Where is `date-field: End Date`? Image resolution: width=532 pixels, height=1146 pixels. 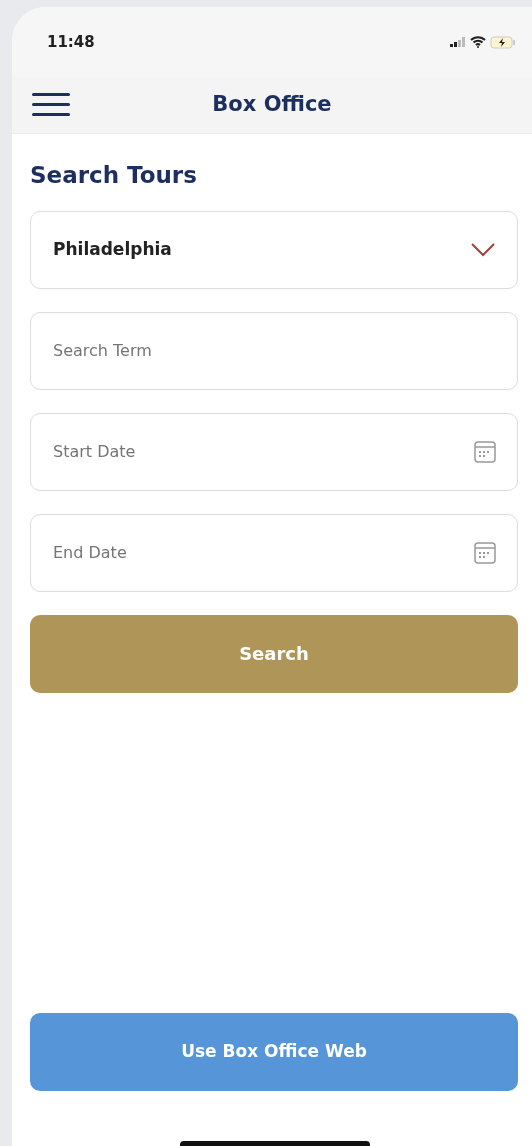
date-field: End Date is located at coordinates (274, 552).